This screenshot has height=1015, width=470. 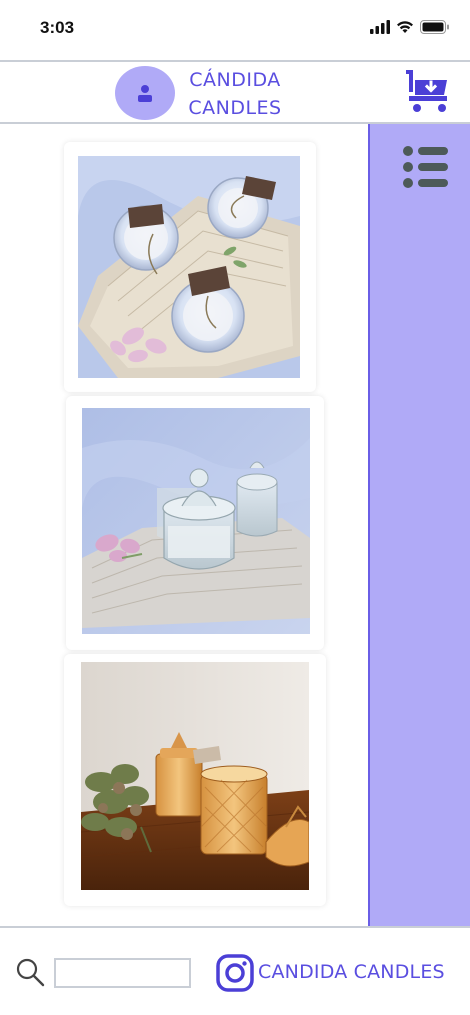 I want to click on brand-name: CÁNDIDA CANDLES, so click(x=235, y=94).